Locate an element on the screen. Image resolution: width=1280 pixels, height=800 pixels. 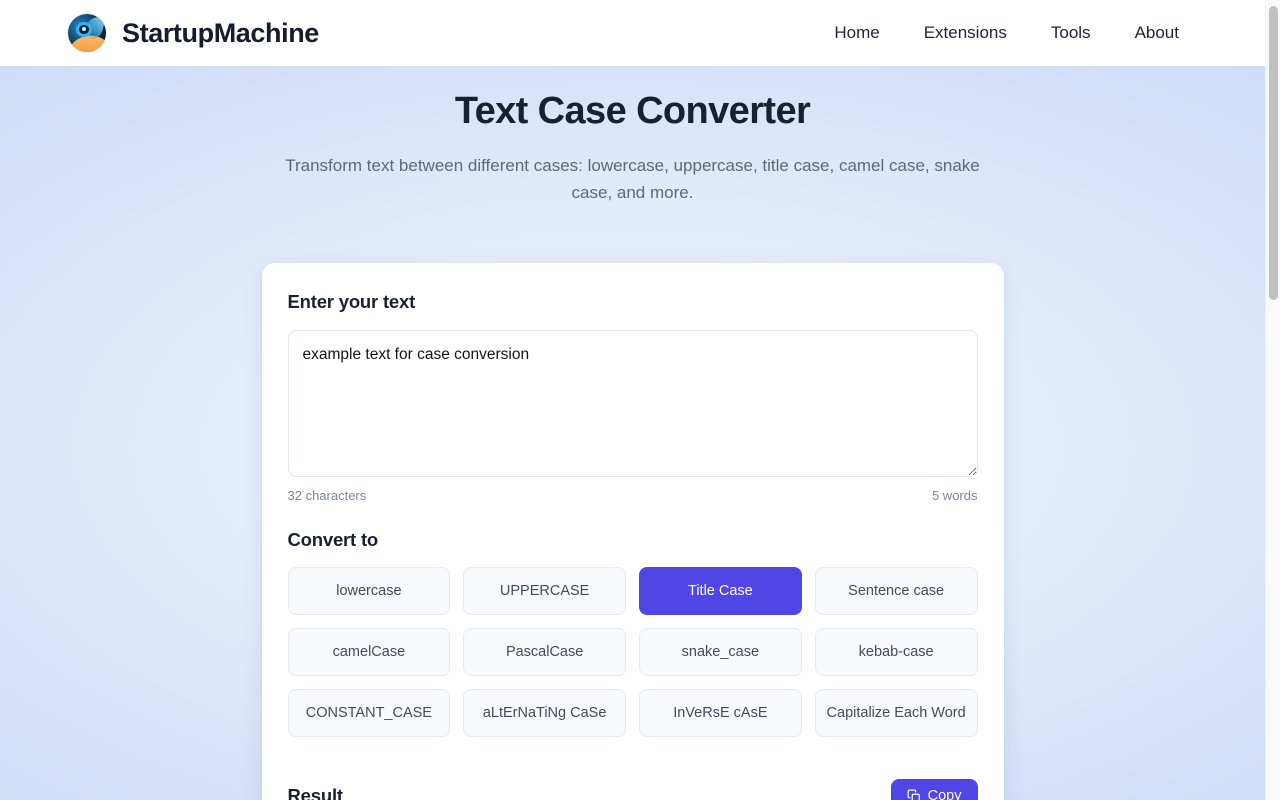
case-option-uppercase: UPPERCASE is located at coordinates (544, 590).